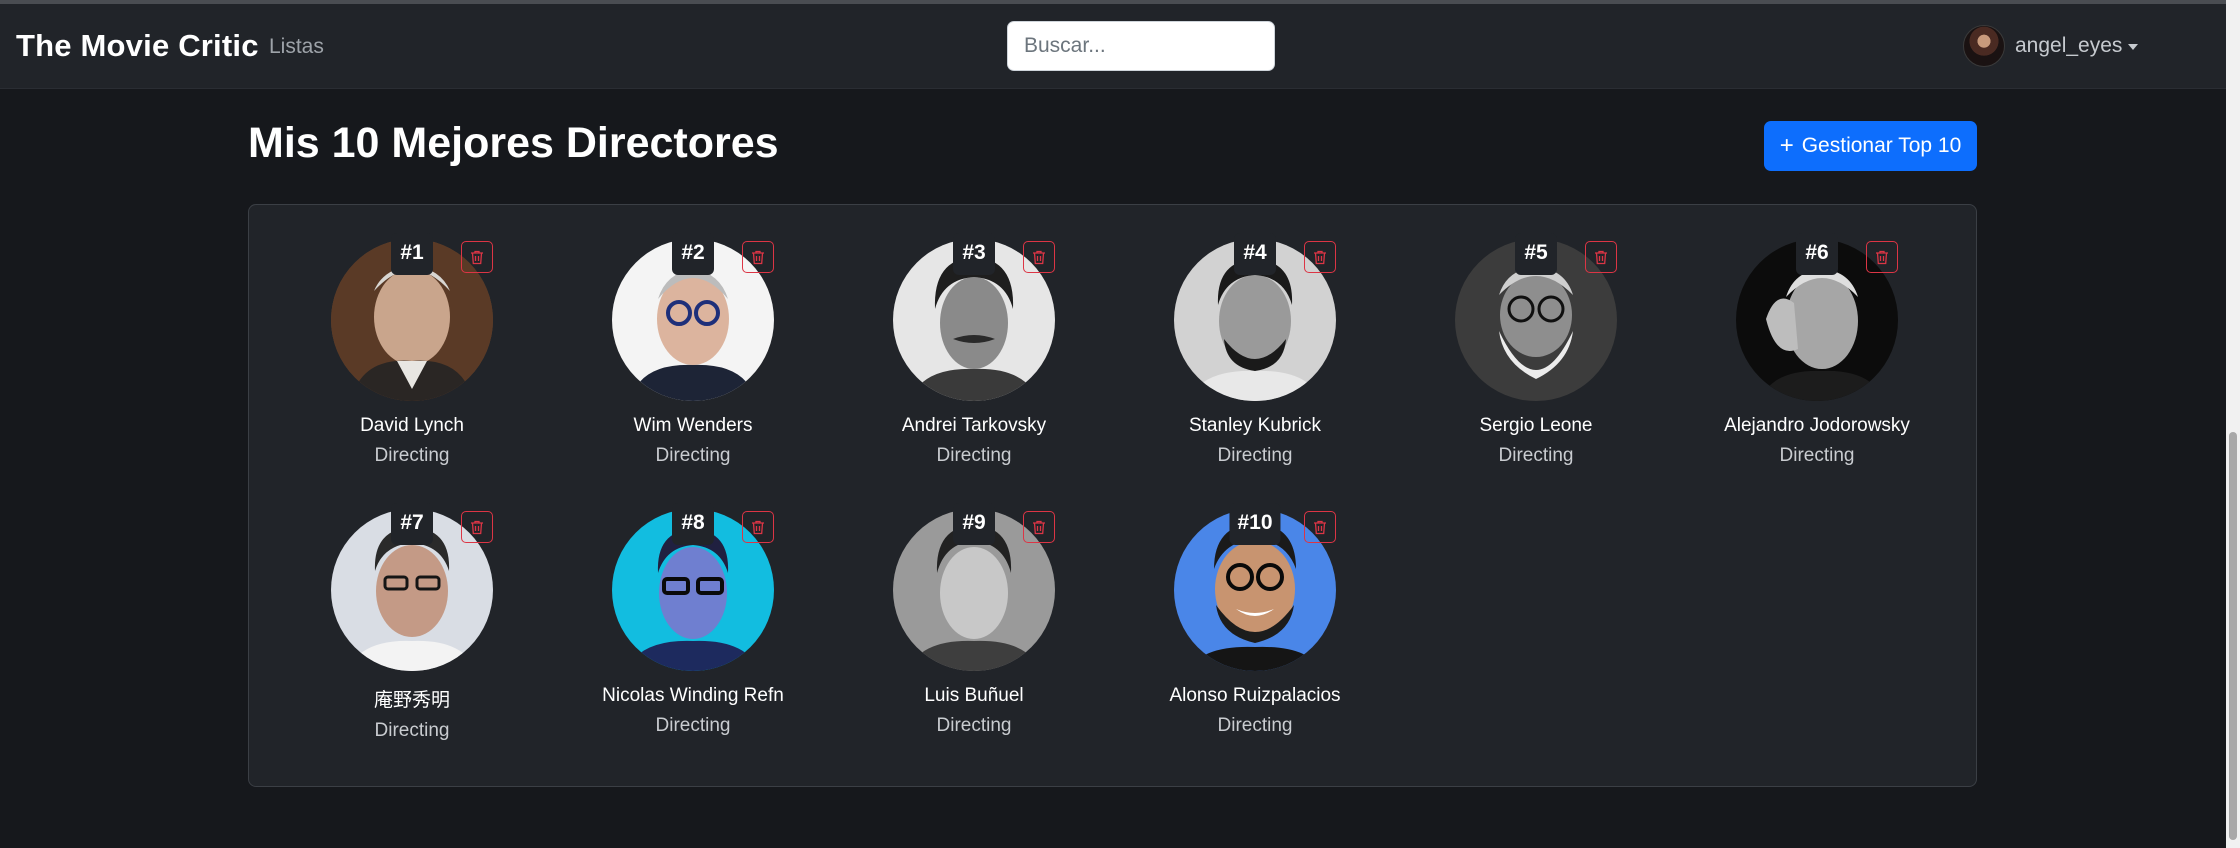 This screenshot has height=848, width=2240. Describe the element at coordinates (2233, 424) in the screenshot. I see `page-scrollbar` at that location.